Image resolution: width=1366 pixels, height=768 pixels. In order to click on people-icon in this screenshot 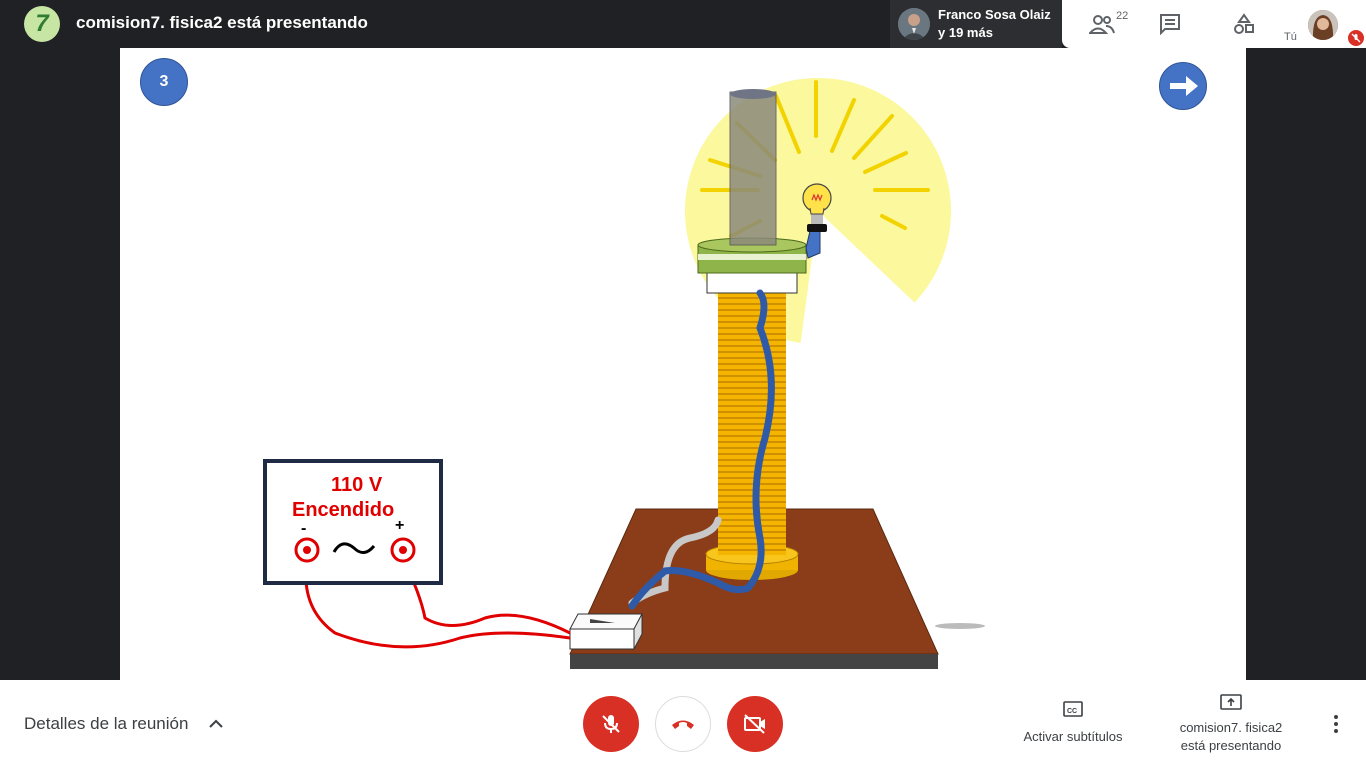, I will do `click(1102, 24)`.